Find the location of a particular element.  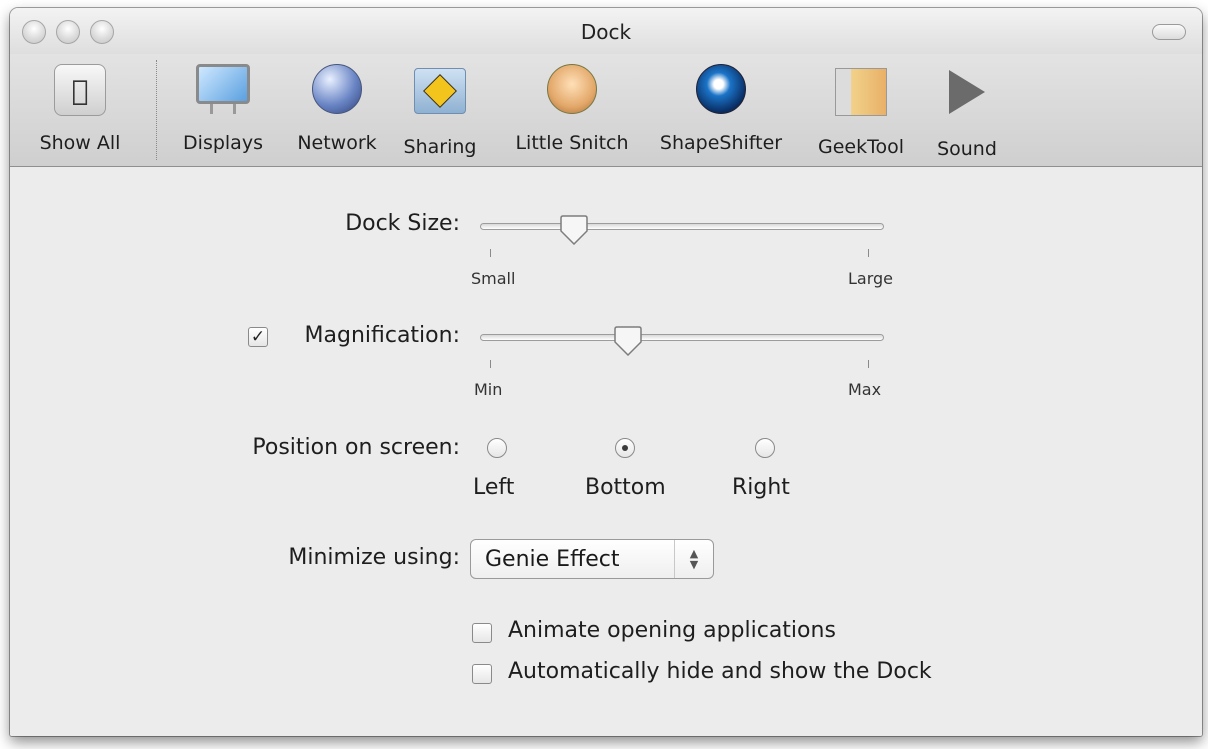

display-icon is located at coordinates (223, 92).